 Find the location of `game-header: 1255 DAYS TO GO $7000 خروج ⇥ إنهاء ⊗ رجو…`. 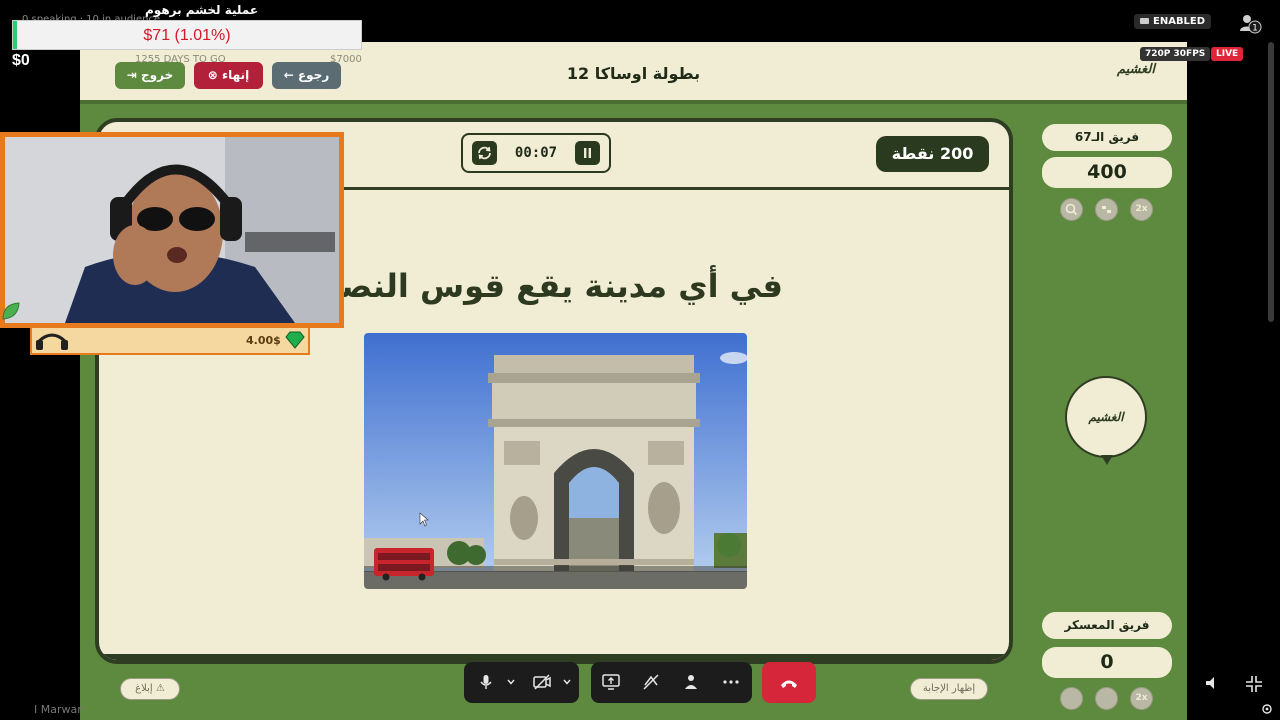

game-header: 1255 DAYS TO GO $7000 خروج ⇥ إنهاء ⊗ رجو… is located at coordinates (633, 73).